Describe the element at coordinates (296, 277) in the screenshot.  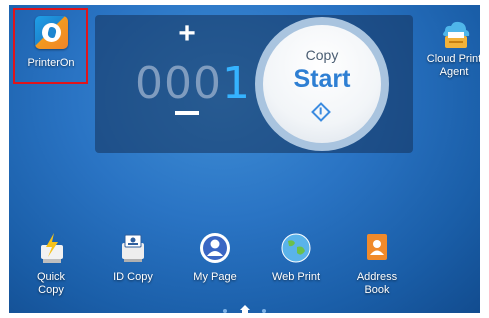
I see `web-print-label: Web Print` at that location.